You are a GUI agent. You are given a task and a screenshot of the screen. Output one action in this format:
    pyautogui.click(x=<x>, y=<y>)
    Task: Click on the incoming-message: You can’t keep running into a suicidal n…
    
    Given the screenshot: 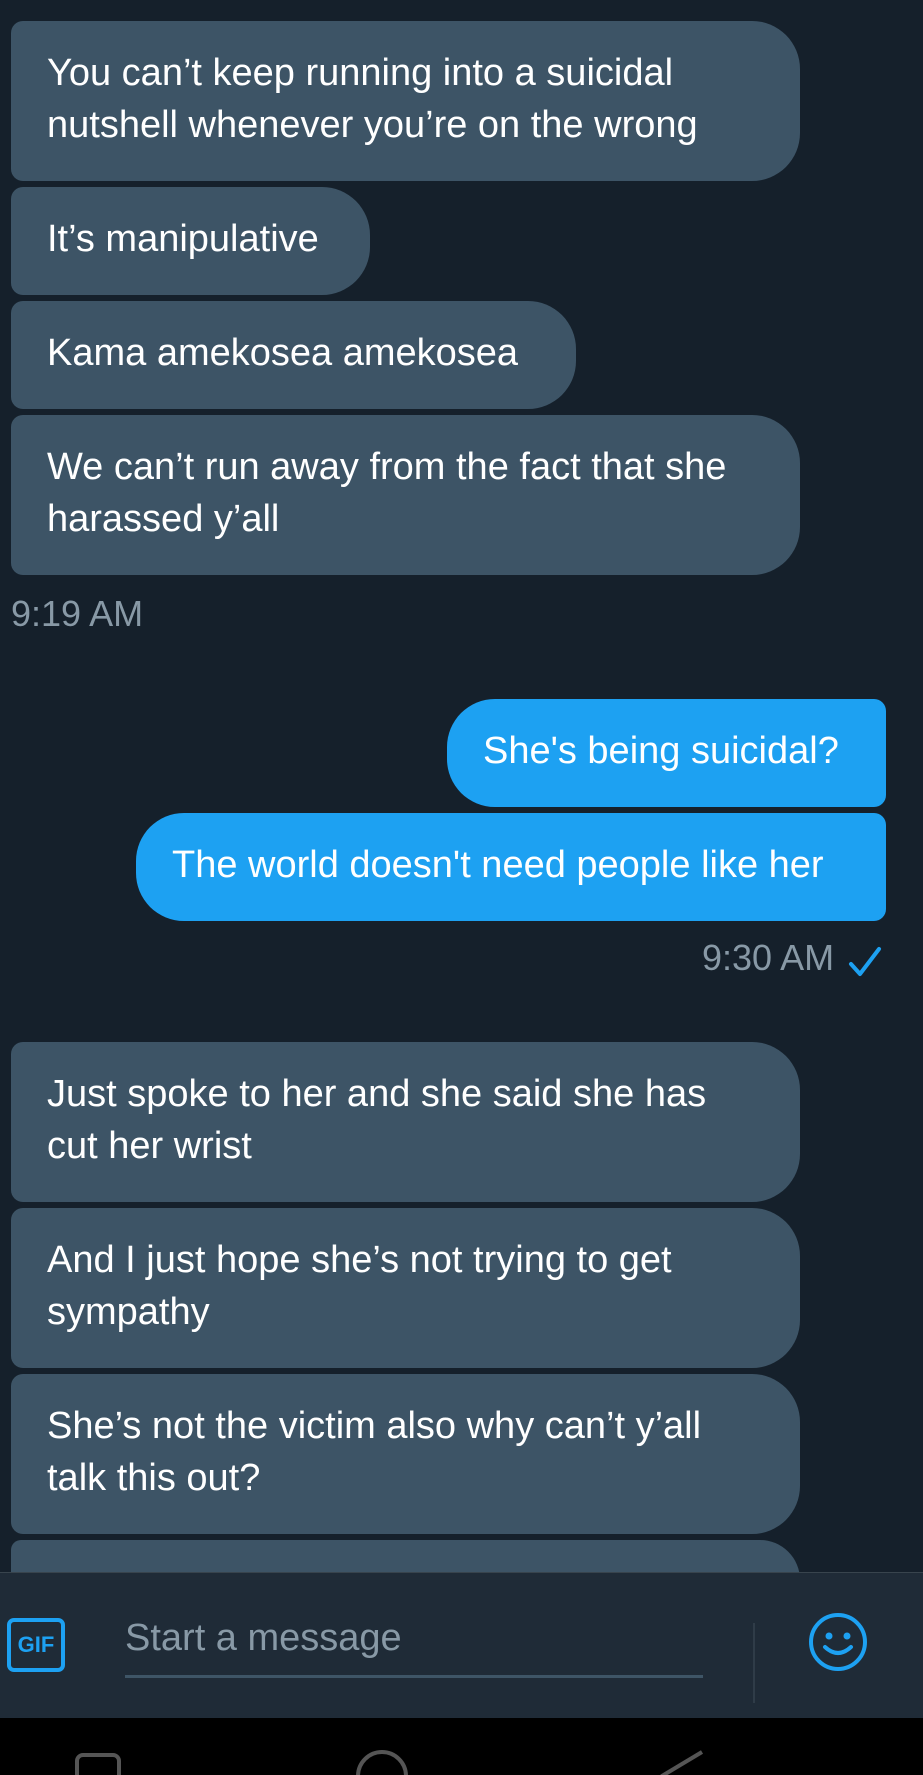 What is the action you would take?
    pyautogui.click(x=405, y=101)
    